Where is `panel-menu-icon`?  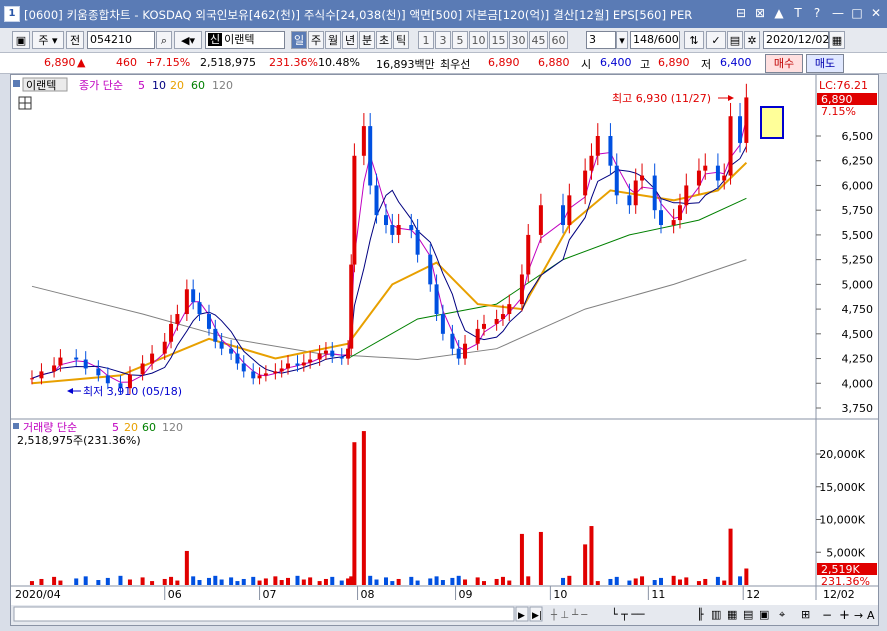
panel-menu-icon is located at coordinates (16, 83).